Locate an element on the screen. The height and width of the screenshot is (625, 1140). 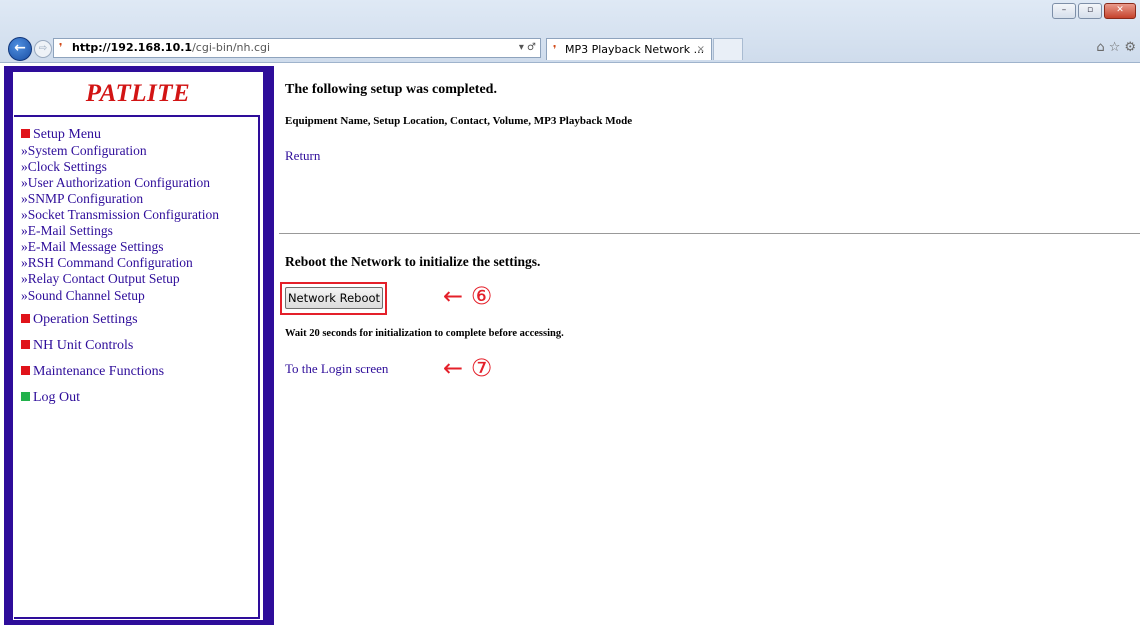
url-host: http://192.168.10.1 is located at coordinates (132, 47).